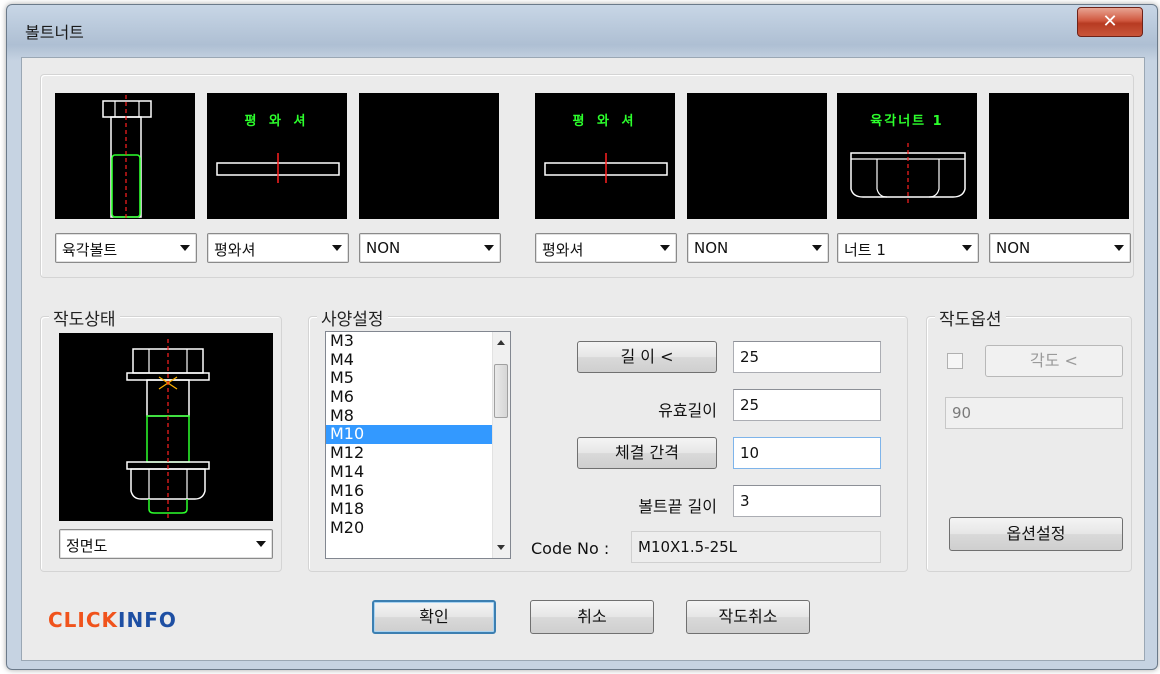 Image resolution: width=1160 pixels, height=674 pixels. I want to click on code-no-field: M10X1.5-25L, so click(756, 547).